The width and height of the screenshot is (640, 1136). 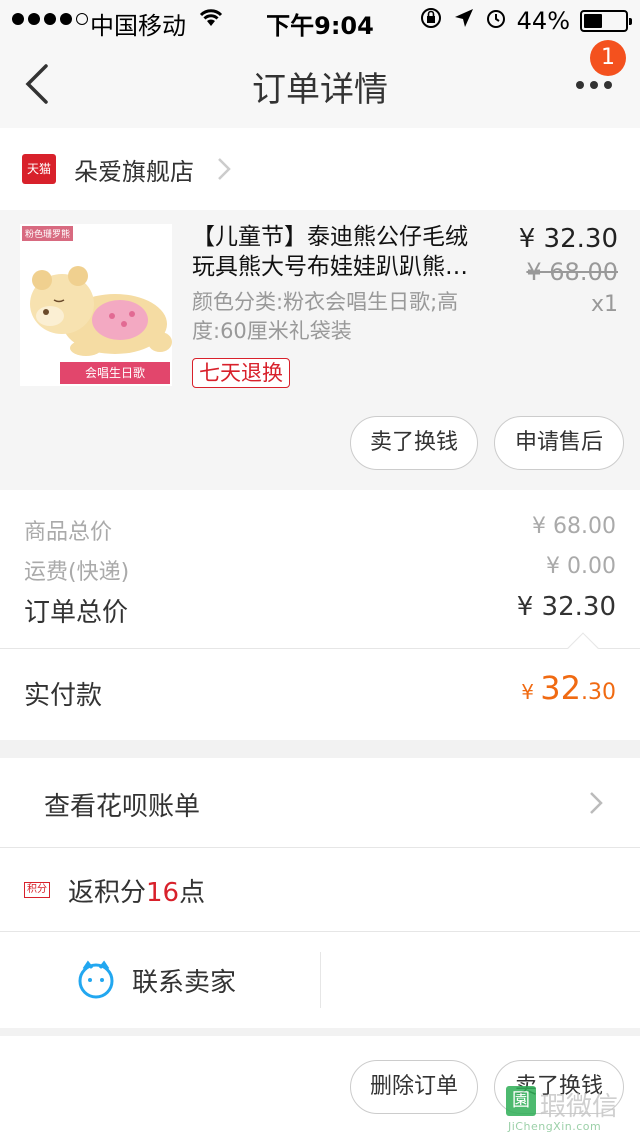 I want to click on sell-button: 卖了换钱, so click(x=414, y=443).